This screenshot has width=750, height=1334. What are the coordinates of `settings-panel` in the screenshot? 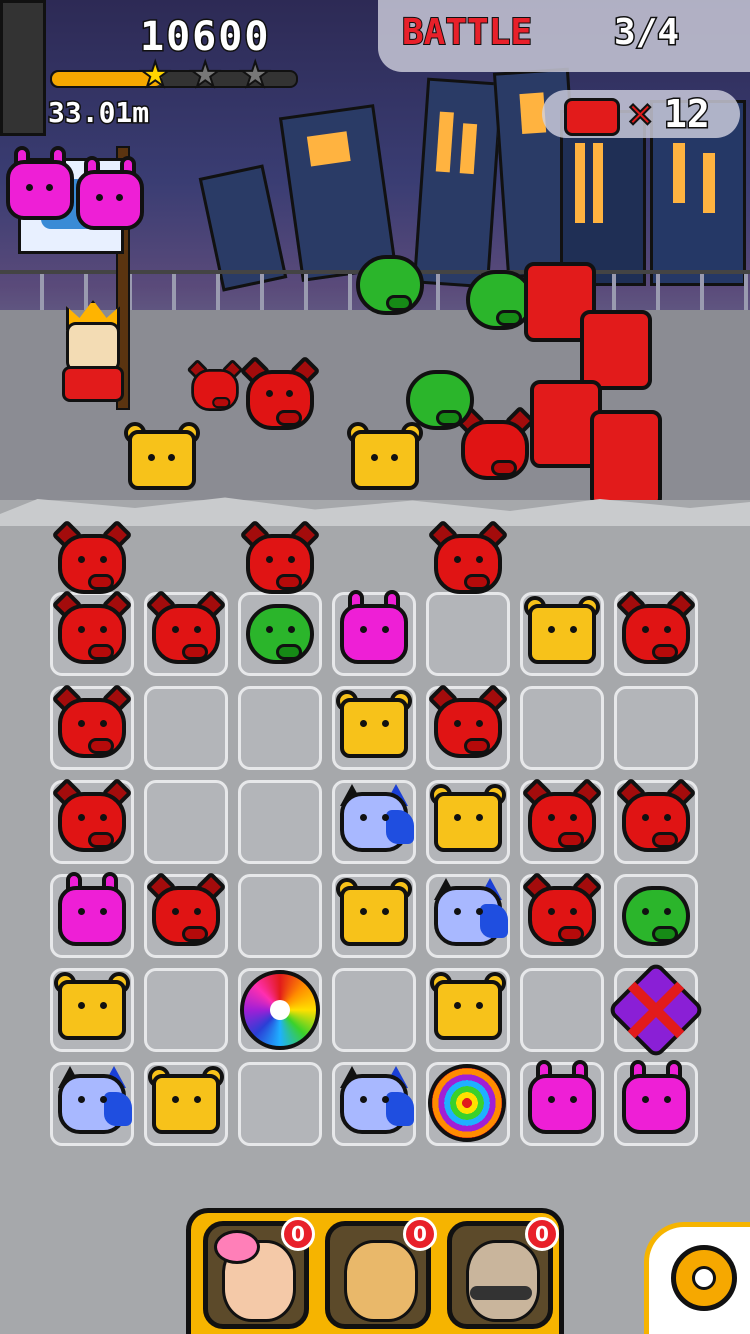 It's located at (697, 1278).